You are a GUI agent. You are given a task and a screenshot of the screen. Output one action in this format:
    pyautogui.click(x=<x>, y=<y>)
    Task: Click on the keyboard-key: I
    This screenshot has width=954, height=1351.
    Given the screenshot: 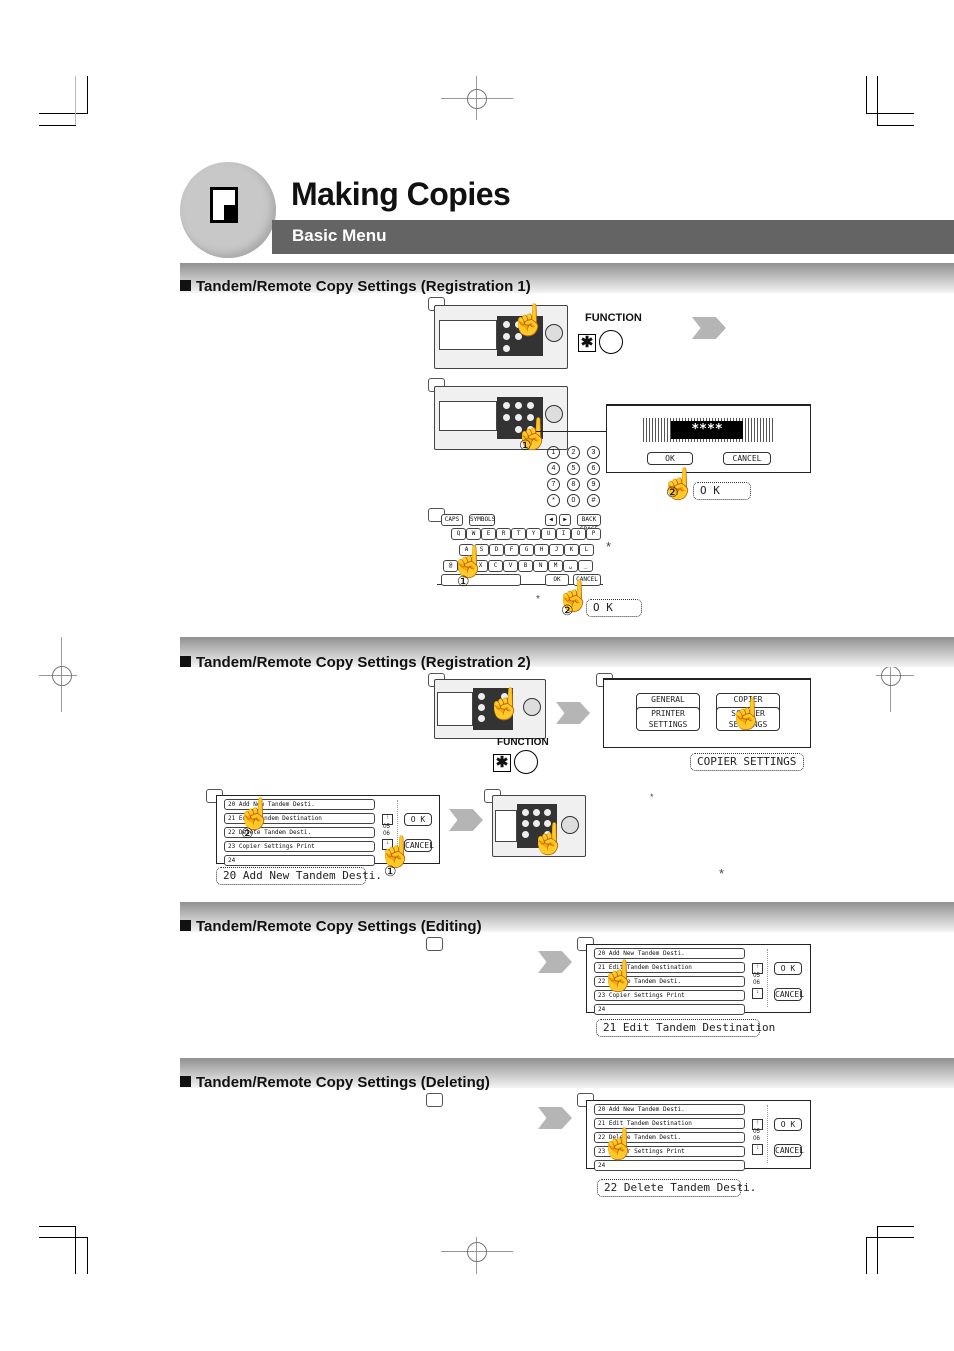 What is the action you would take?
    pyautogui.click(x=563, y=534)
    